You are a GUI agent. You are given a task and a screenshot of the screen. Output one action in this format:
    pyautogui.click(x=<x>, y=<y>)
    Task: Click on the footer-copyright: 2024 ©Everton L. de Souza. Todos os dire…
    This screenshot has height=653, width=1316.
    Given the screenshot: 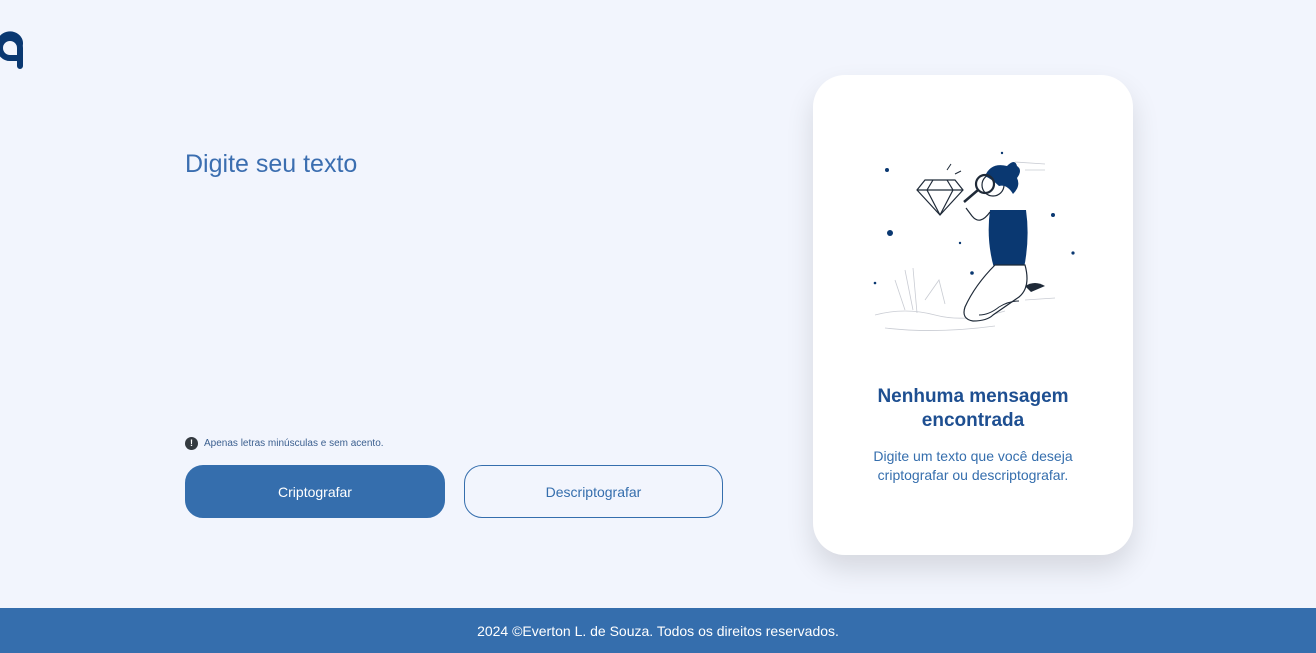 What is the action you would take?
    pyautogui.click(x=658, y=630)
    